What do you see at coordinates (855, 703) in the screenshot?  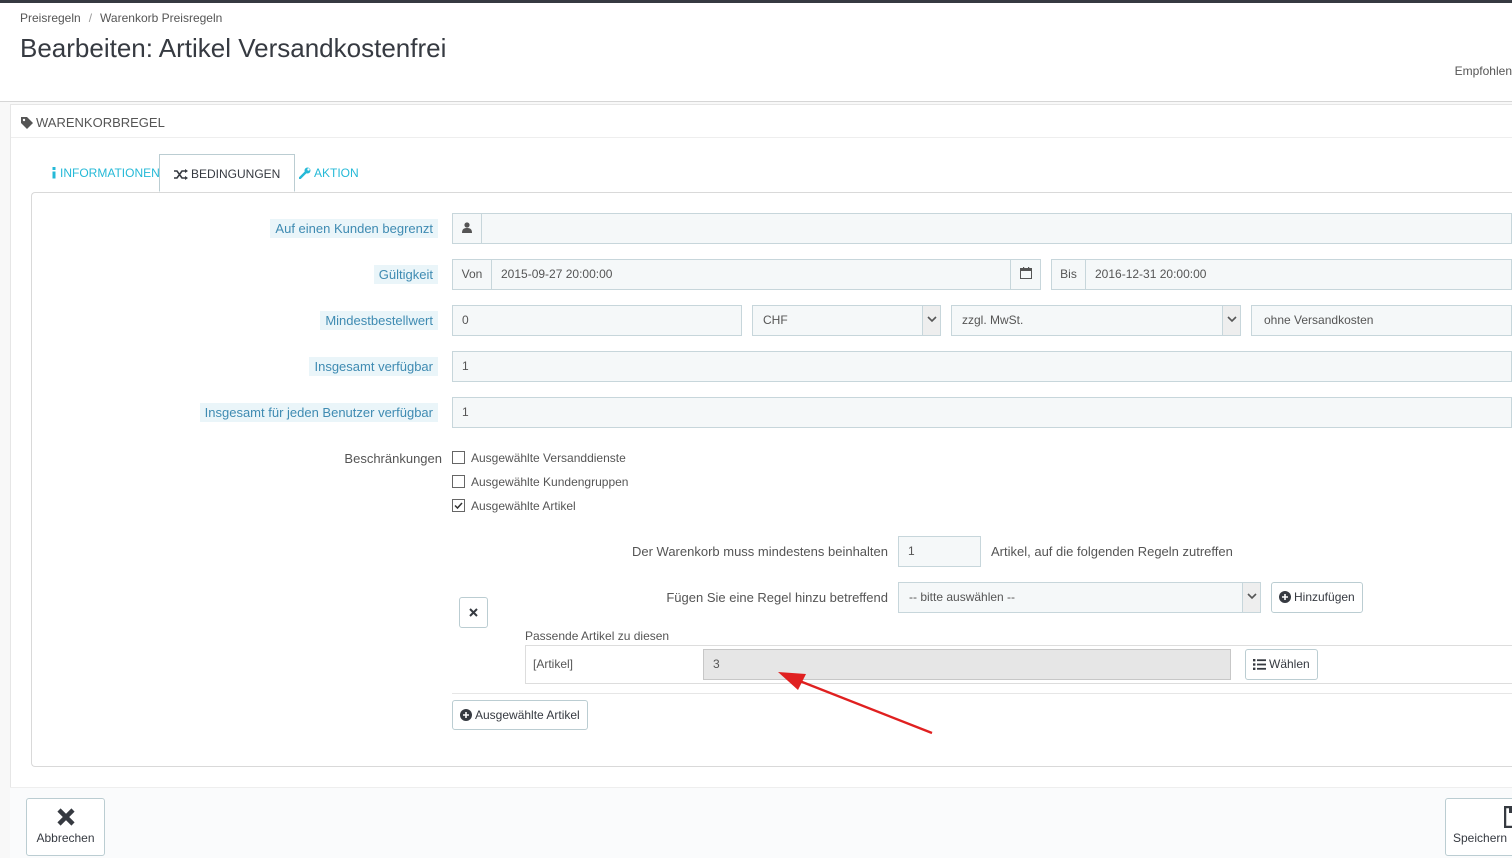 I see `annotation-arrow` at bounding box center [855, 703].